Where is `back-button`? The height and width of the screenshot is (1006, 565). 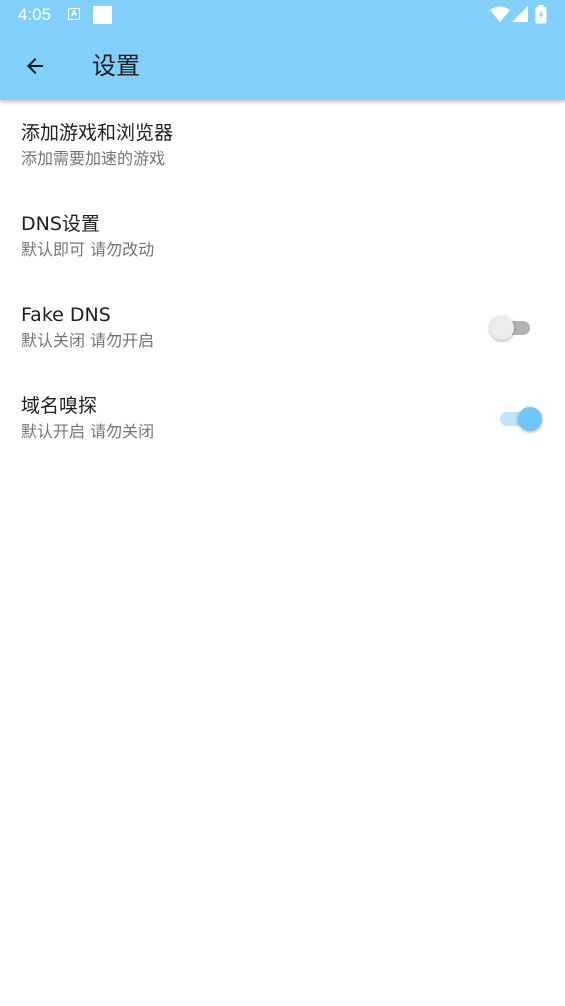
back-button is located at coordinates (35, 66).